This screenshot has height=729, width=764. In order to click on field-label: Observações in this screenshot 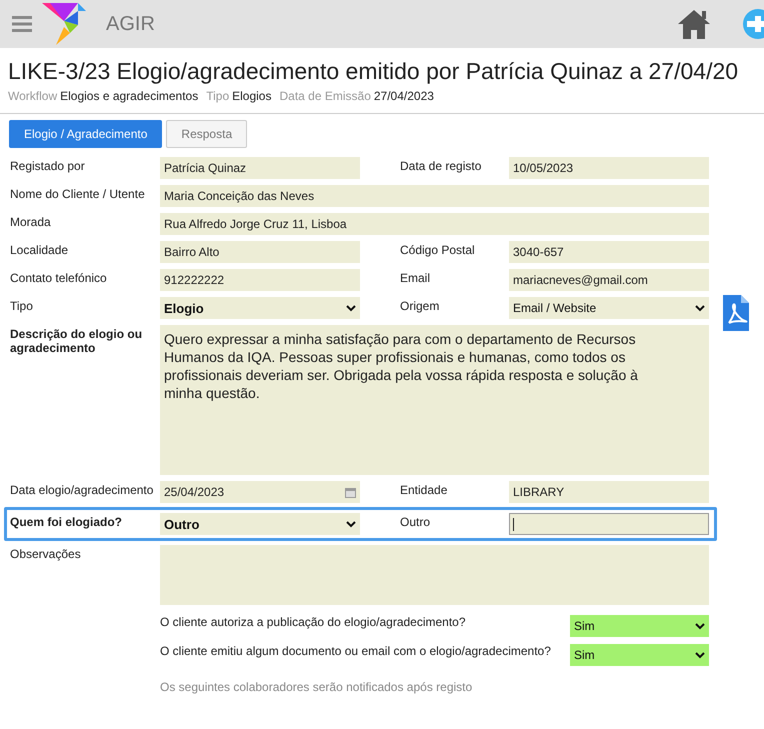, I will do `click(46, 553)`.